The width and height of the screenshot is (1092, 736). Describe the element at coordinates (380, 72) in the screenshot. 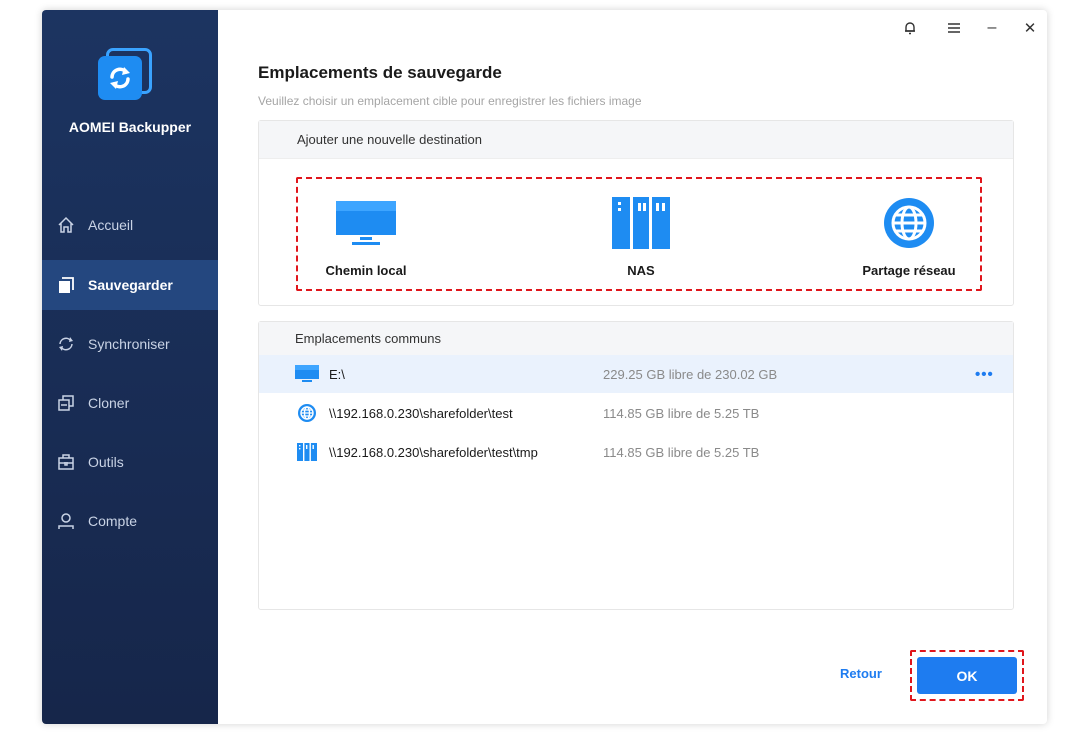

I see `page-title: Emplacements de sauvegarde` at that location.